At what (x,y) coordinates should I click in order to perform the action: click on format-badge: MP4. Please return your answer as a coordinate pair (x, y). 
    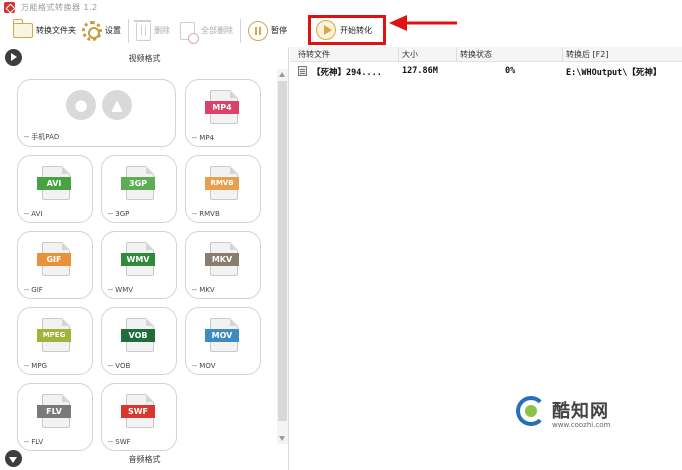
    Looking at the image, I should click on (222, 107).